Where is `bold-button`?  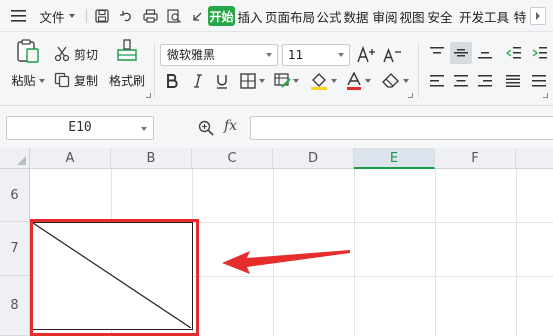 bold-button is located at coordinates (172, 81).